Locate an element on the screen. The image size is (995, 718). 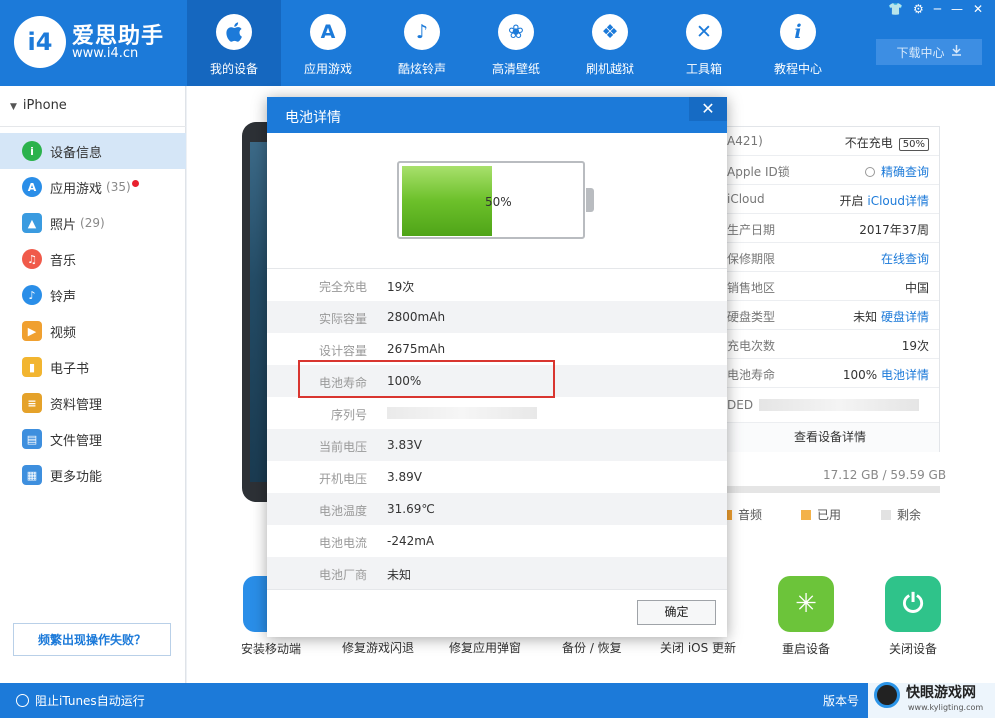
nav-my-device: 我的设备 is located at coordinates (234, 43).